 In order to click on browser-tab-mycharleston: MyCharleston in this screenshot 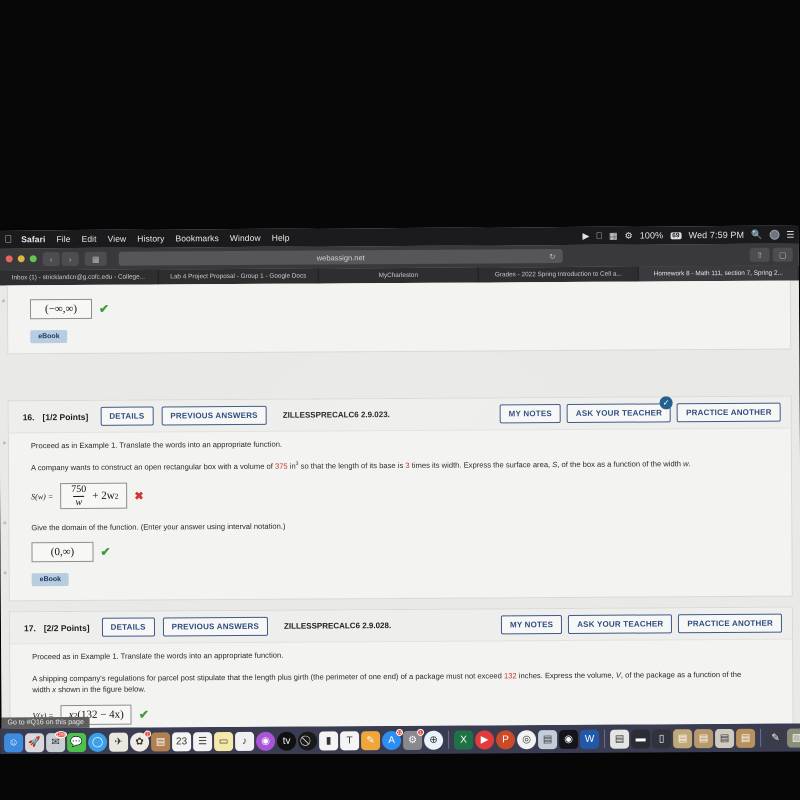, I will do `click(398, 275)`.